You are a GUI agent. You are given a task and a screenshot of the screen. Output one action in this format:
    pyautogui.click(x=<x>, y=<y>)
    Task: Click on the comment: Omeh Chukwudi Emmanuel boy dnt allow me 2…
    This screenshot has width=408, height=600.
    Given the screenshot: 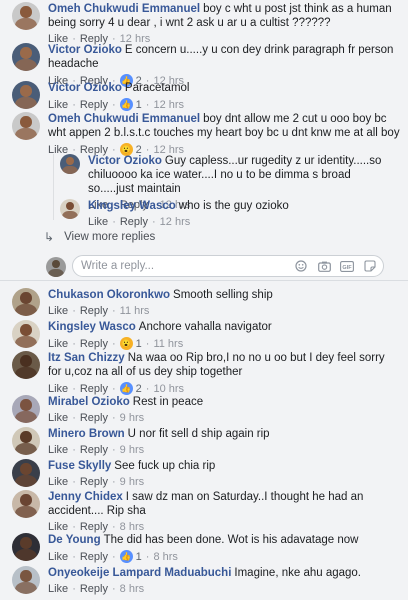 What is the action you would take?
    pyautogui.click(x=206, y=134)
    